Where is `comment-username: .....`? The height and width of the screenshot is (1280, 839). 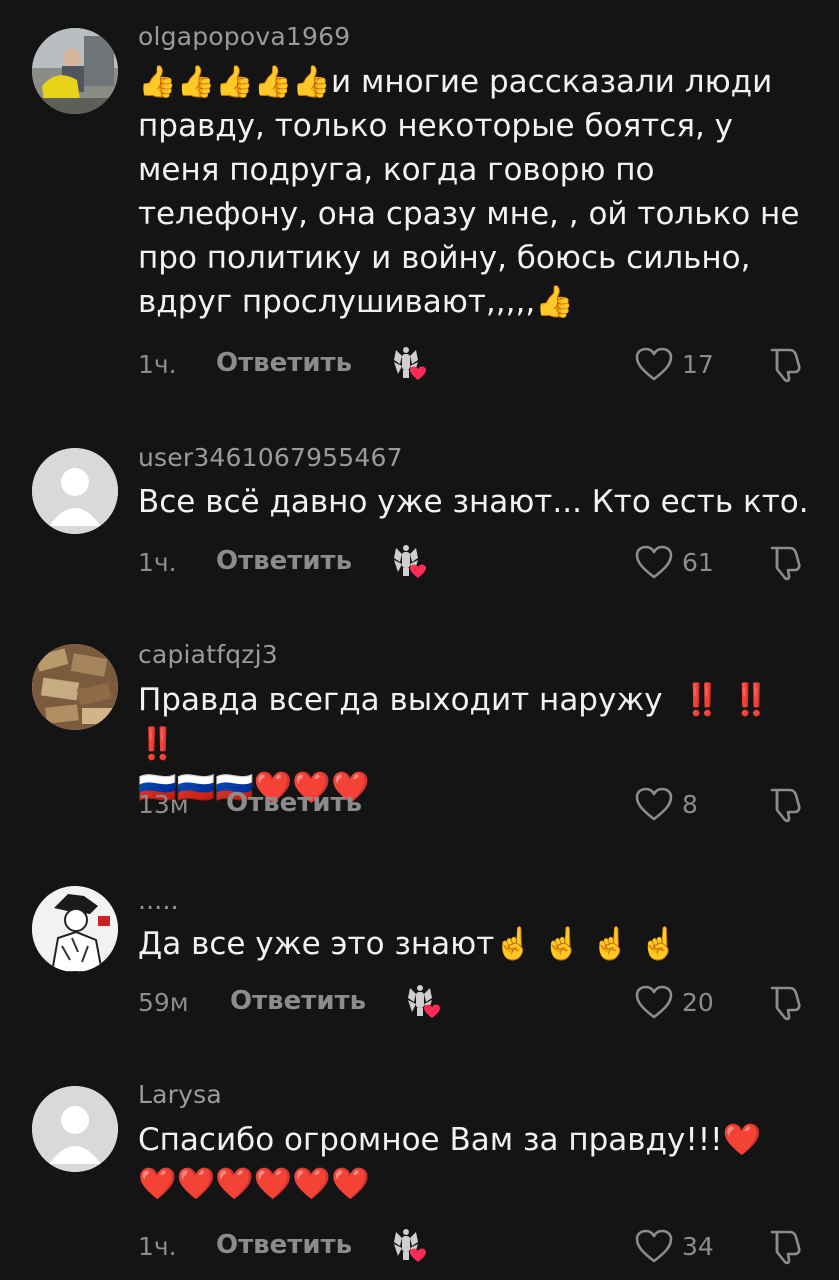
comment-username: ..... is located at coordinates (158, 900).